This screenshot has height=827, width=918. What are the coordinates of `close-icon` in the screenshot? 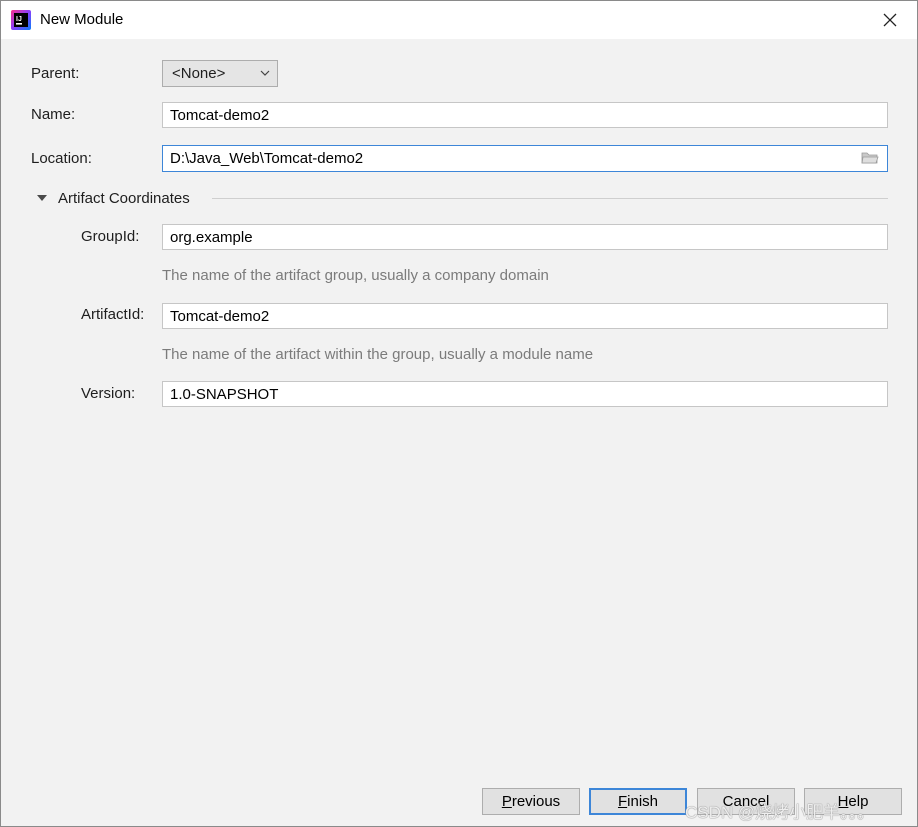 It's located at (890, 20).